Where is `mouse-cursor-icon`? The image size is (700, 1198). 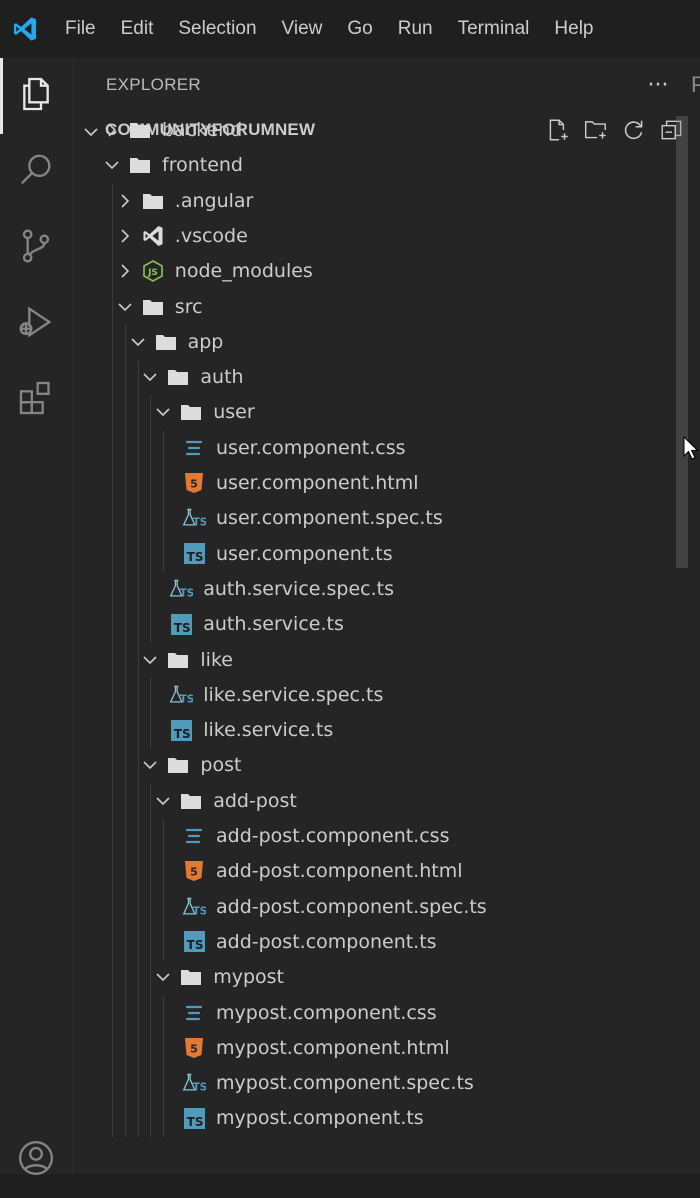 mouse-cursor-icon is located at coordinates (691, 450).